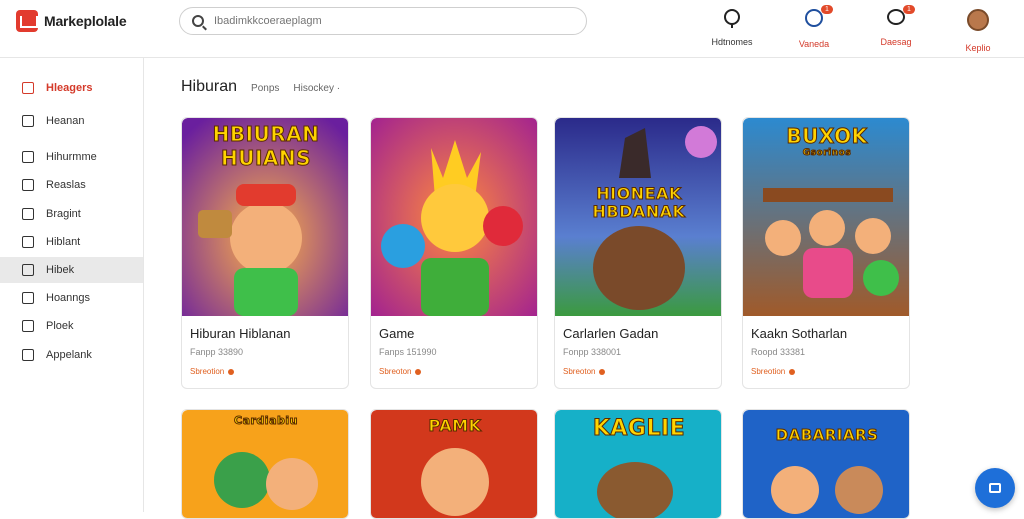 The height and width of the screenshot is (519, 1024). I want to click on notification-icon, so click(732, 18).